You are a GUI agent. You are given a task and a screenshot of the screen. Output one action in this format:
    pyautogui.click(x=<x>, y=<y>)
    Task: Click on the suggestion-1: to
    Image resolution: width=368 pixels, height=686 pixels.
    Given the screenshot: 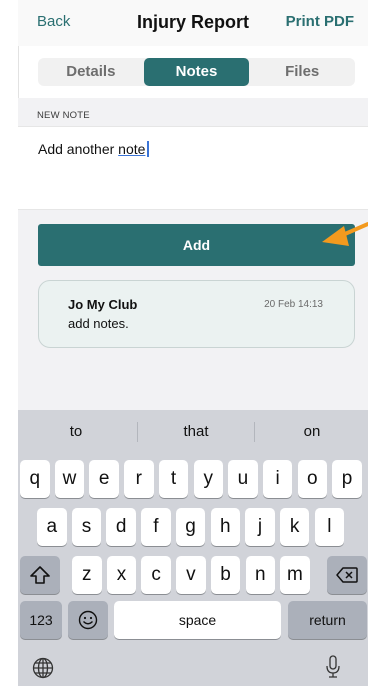 What is the action you would take?
    pyautogui.click(x=76, y=432)
    